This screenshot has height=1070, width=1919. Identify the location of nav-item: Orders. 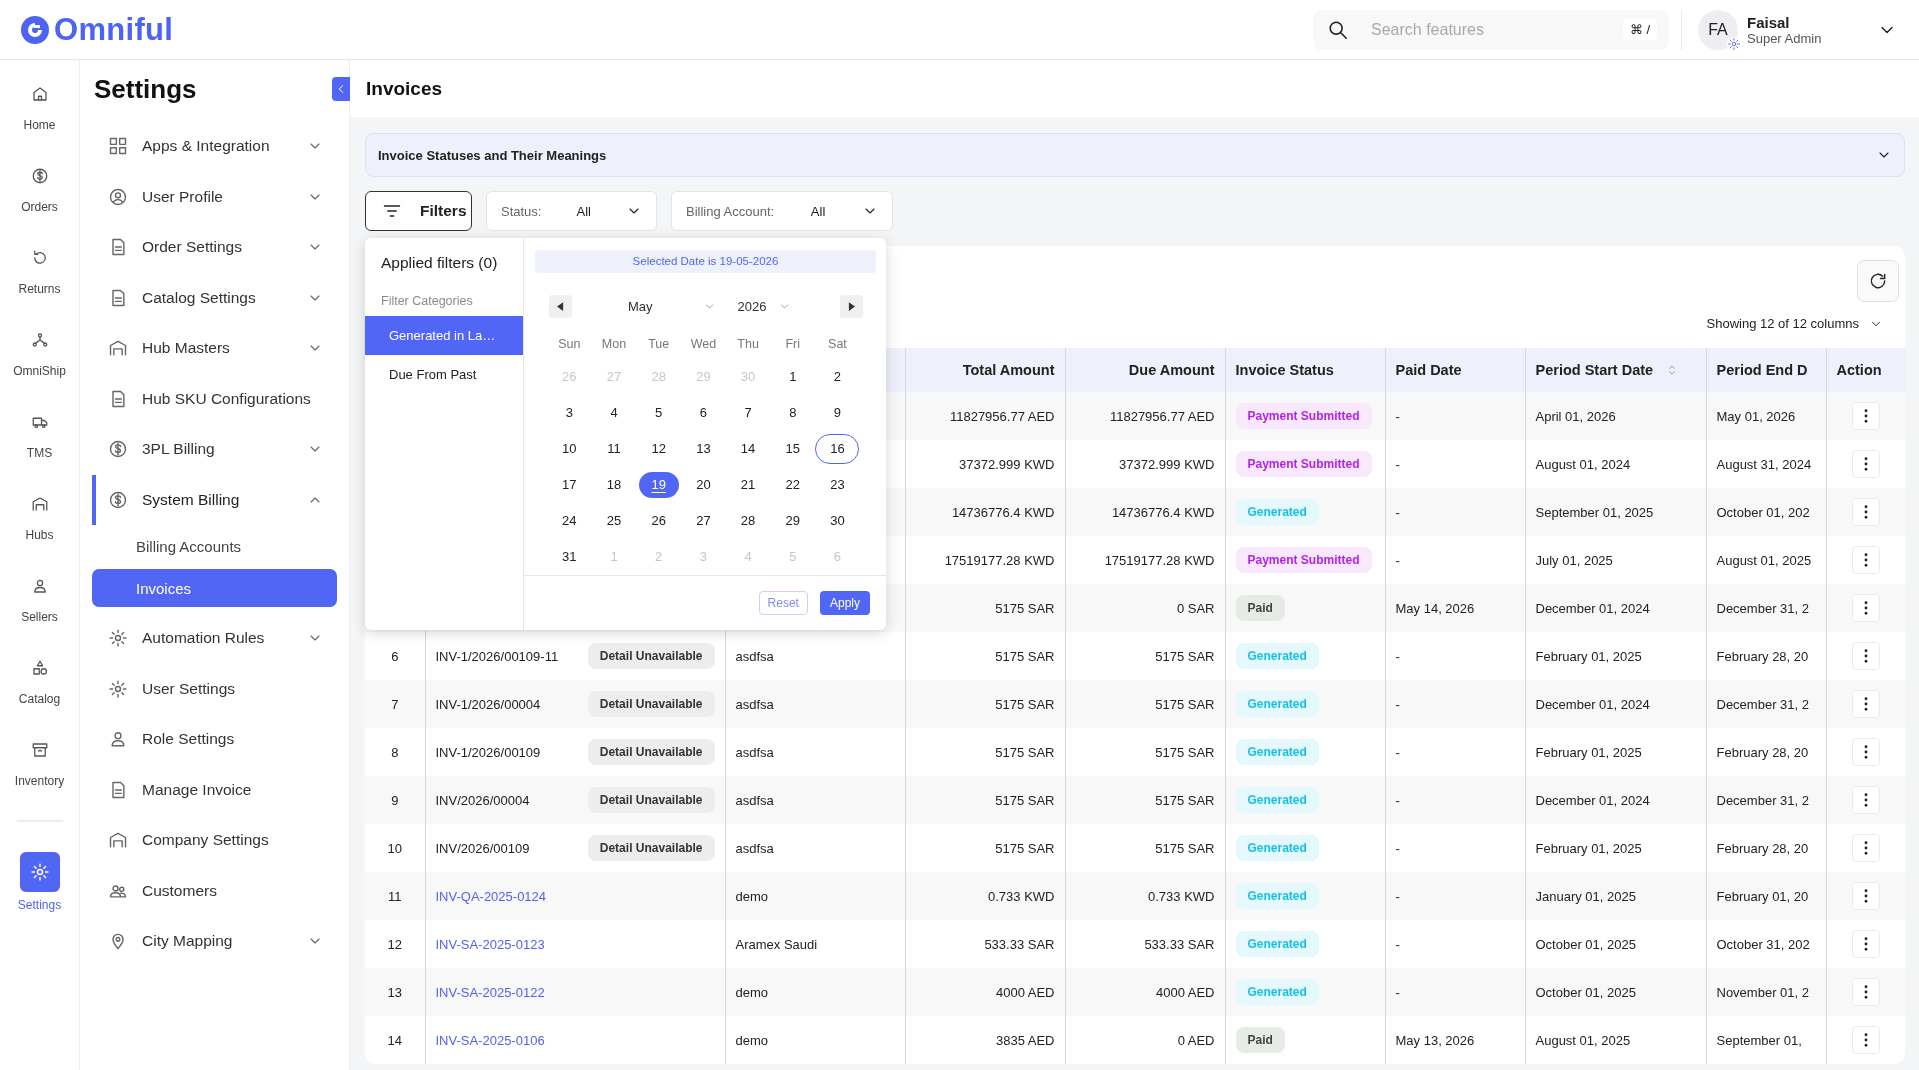
(39, 205).